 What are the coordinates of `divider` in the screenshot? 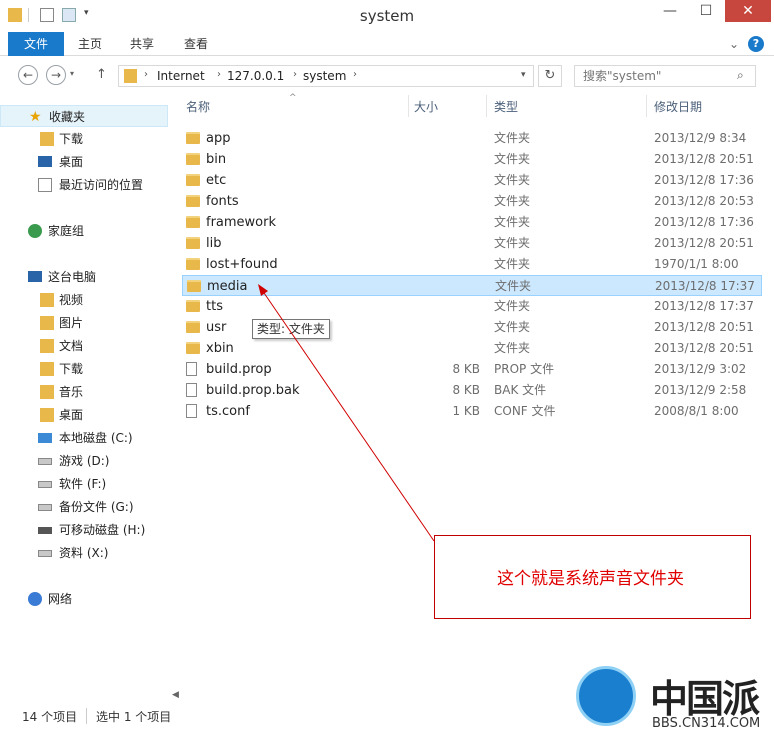 It's located at (86, 716).